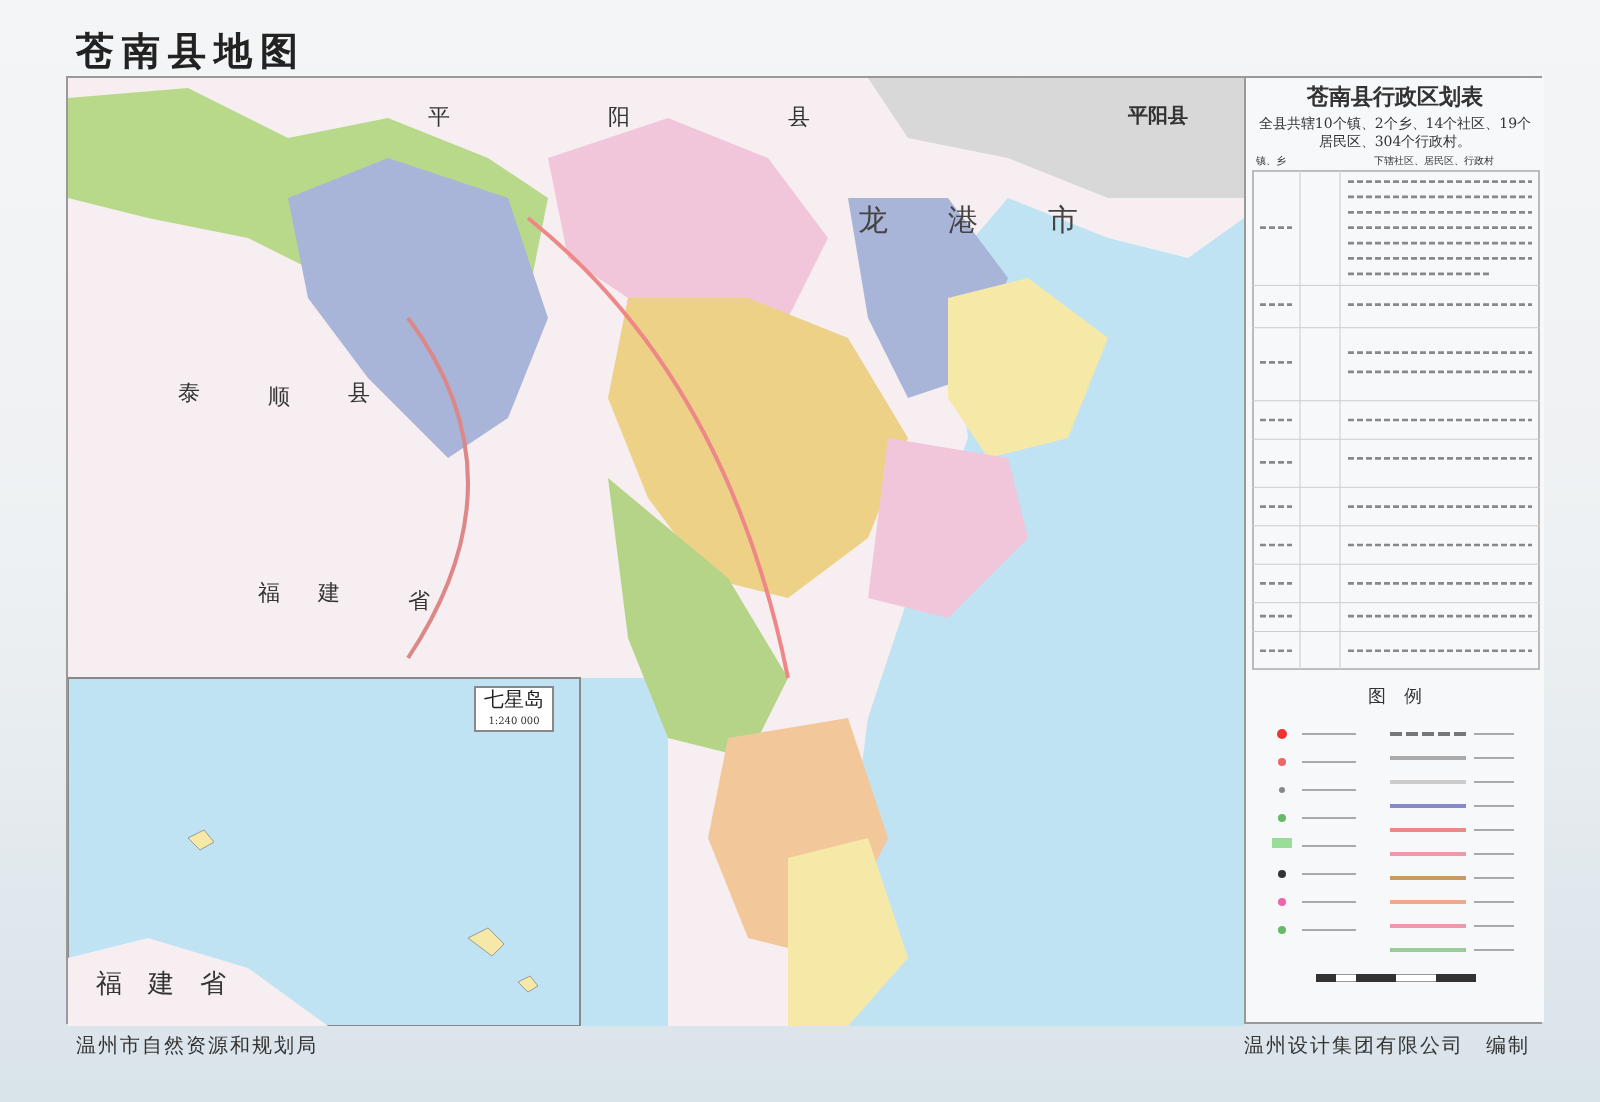 This screenshot has height=1102, width=1600. What do you see at coordinates (1395, 98) in the screenshot?
I see `panel-title: 苍南县行政区划表` at bounding box center [1395, 98].